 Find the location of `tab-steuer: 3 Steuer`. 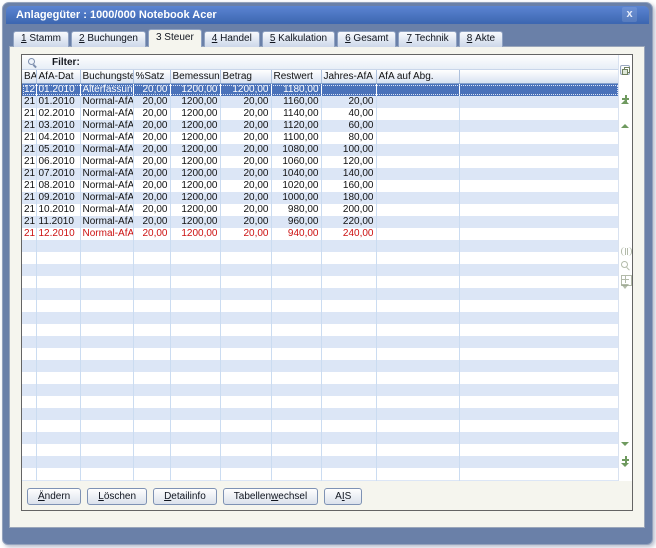

tab-steuer: 3 Steuer is located at coordinates (174, 38).